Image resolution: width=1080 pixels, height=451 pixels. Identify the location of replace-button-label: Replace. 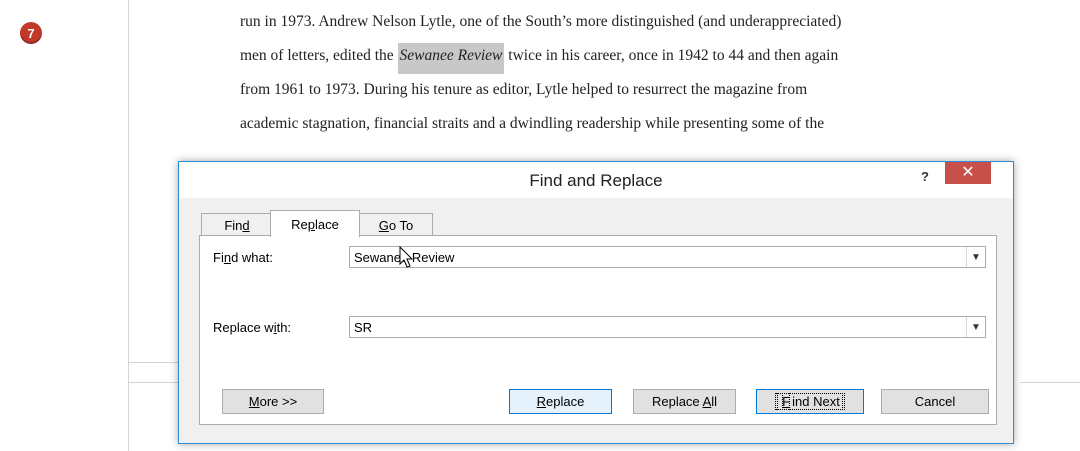
(560, 401).